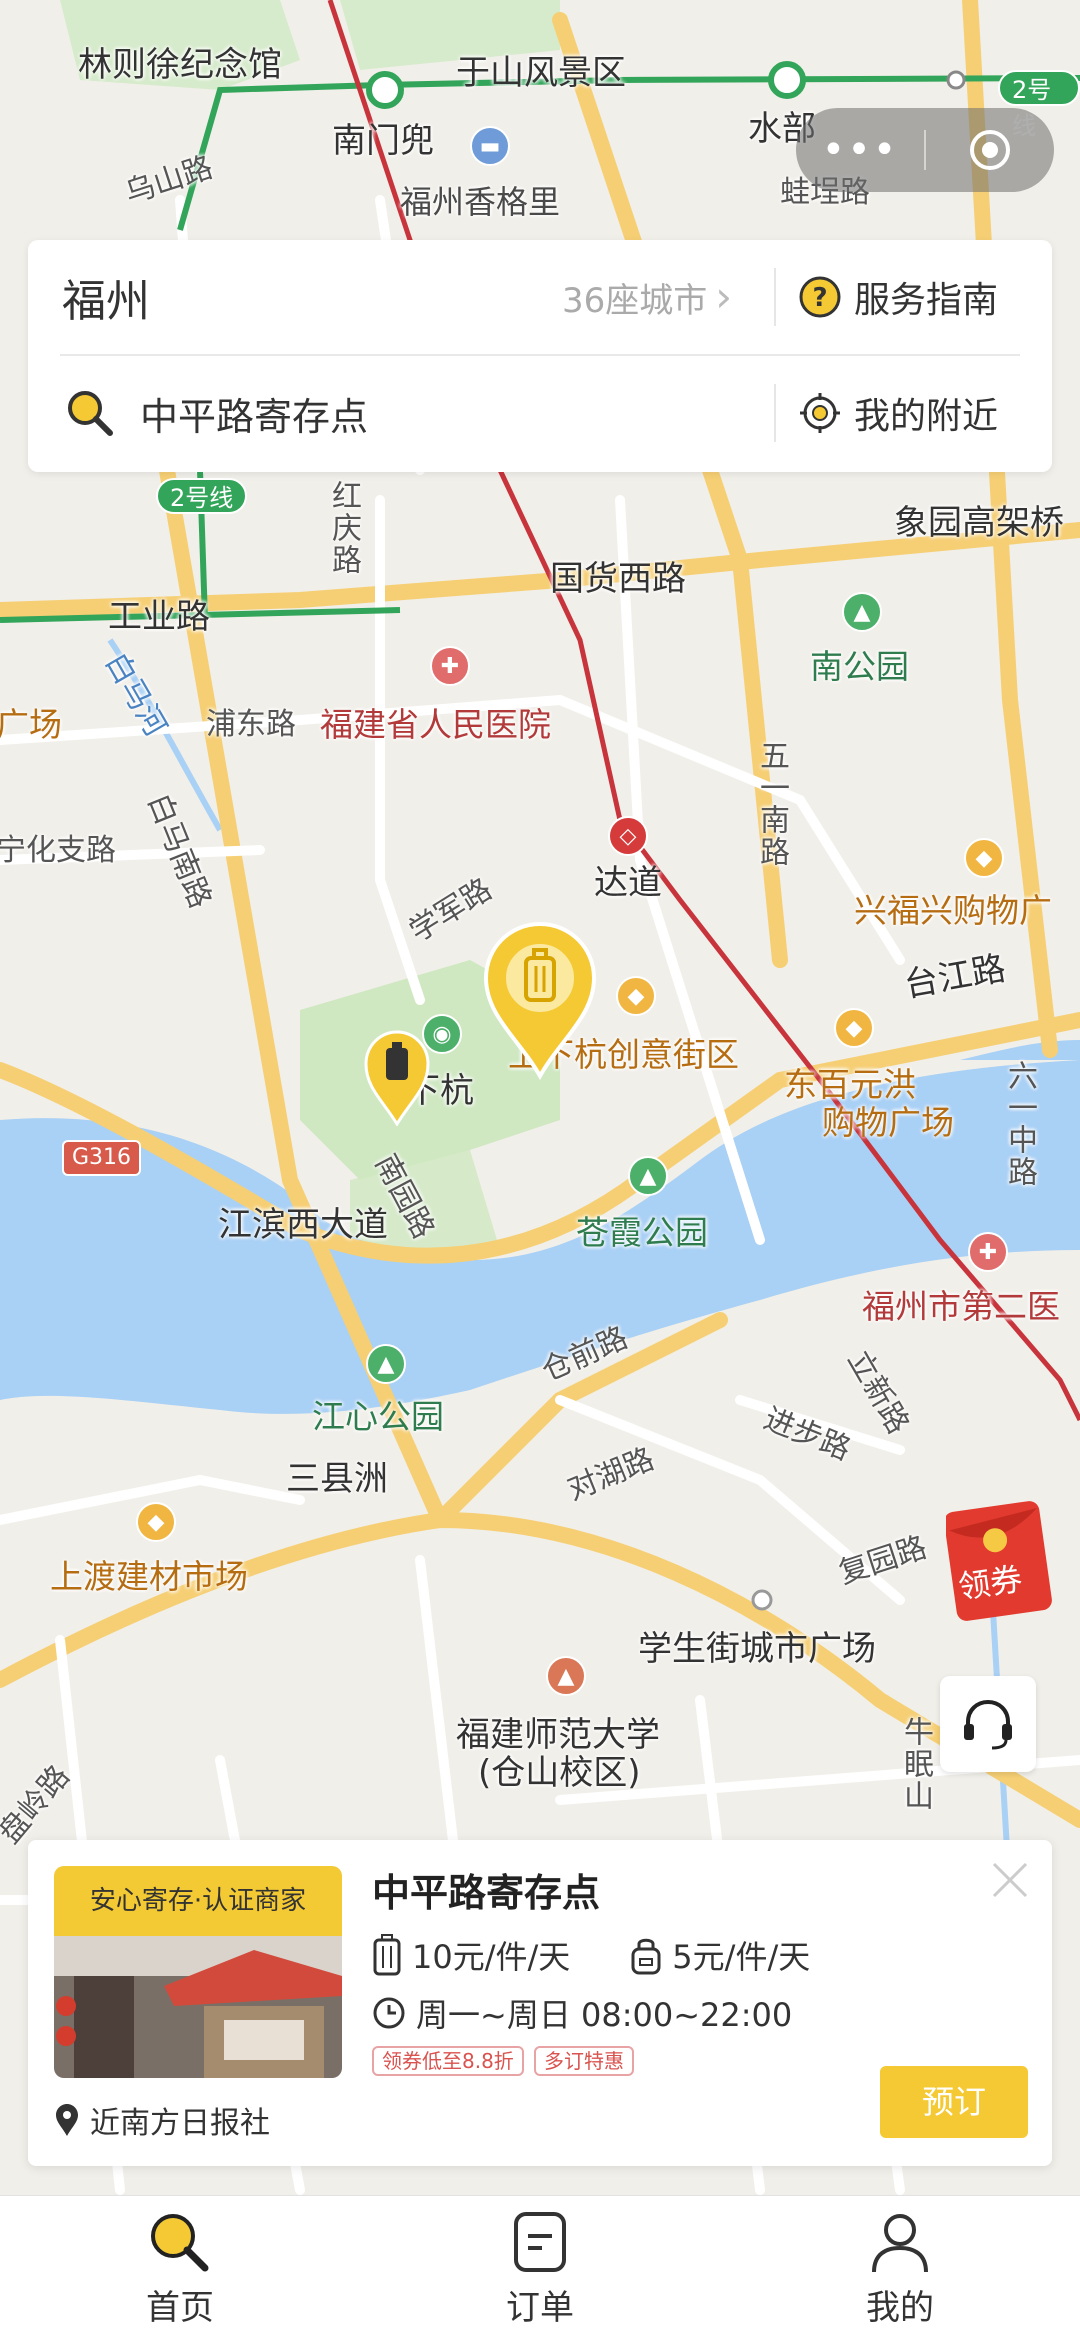 The width and height of the screenshot is (1080, 2340). I want to click on tab-profile-label: 我的, so click(900, 2308).